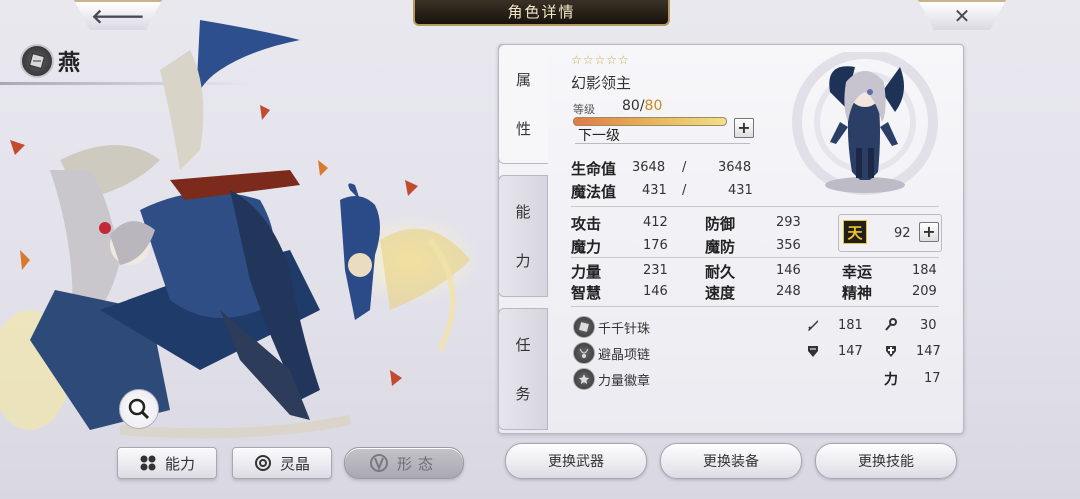 Image resolution: width=1080 pixels, height=499 pixels. What do you see at coordinates (294, 463) in the screenshot?
I see `spirit-crystal-button-label: 灵晶` at bounding box center [294, 463].